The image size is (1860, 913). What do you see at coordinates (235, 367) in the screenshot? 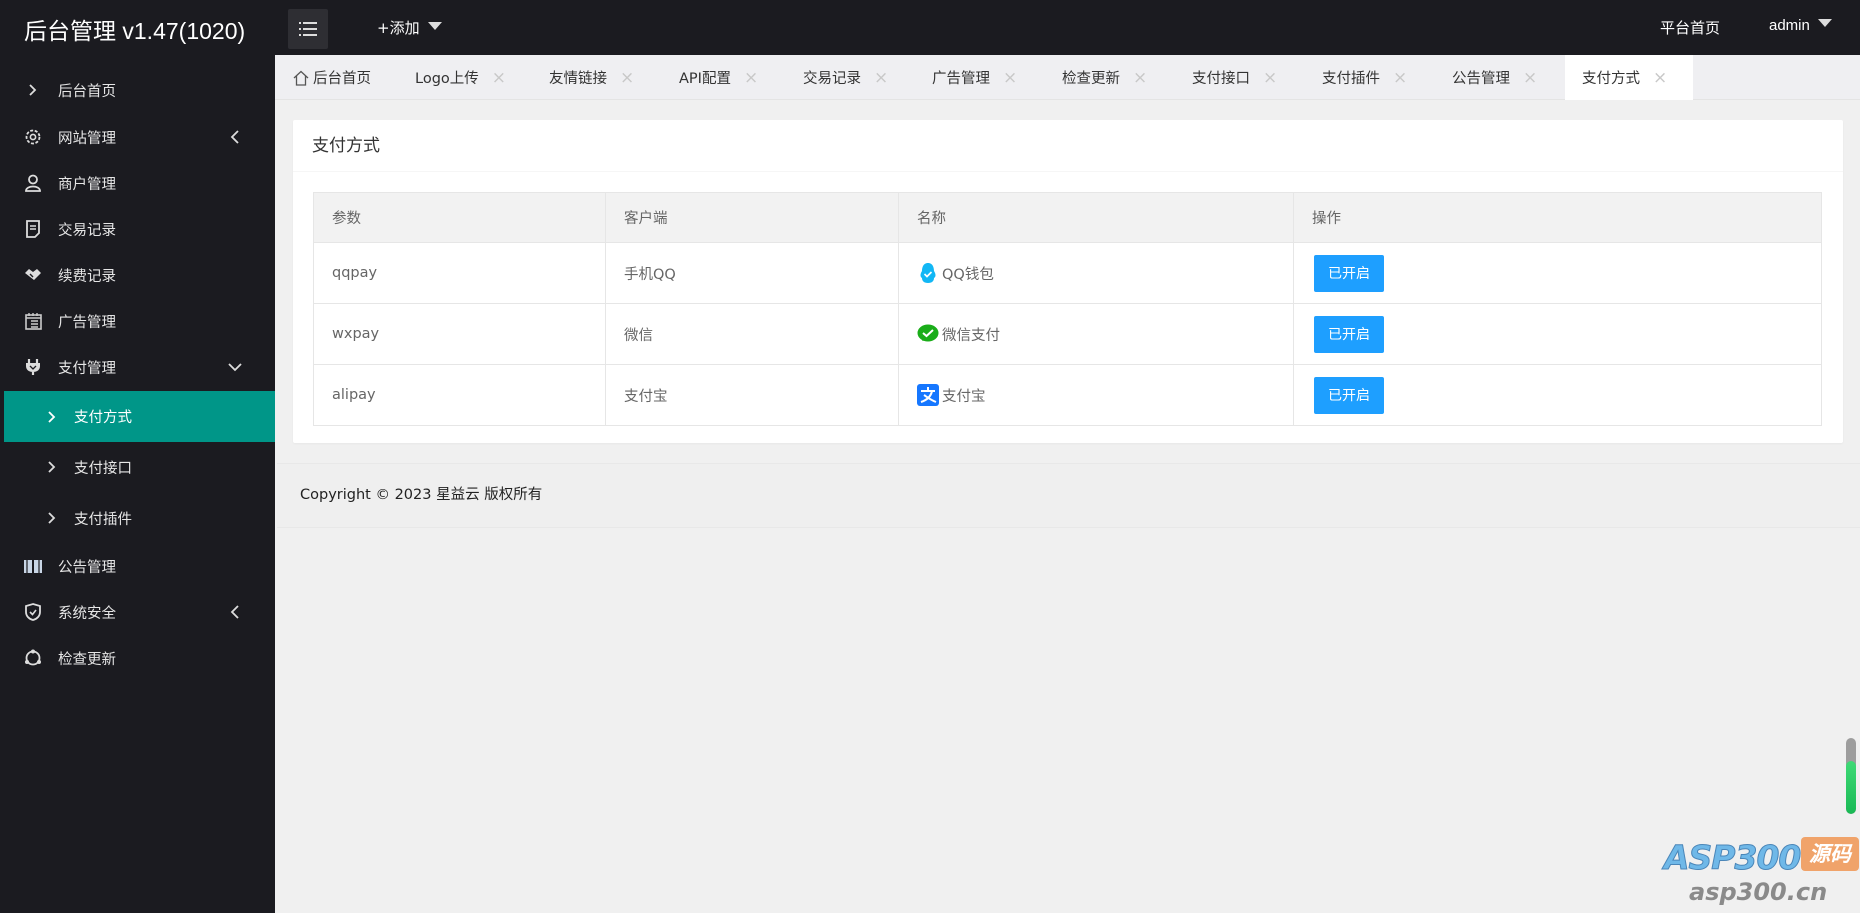
I see `chevron-down-icon` at bounding box center [235, 367].